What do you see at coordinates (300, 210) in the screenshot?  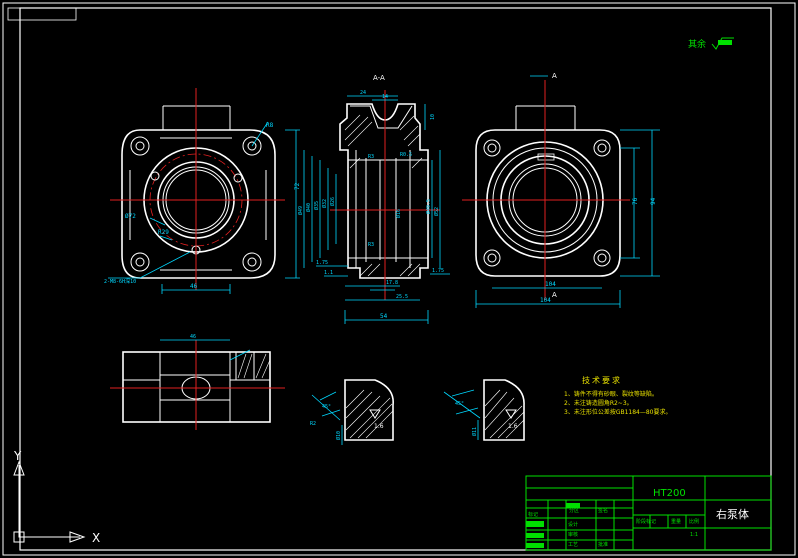 I see `dim-text: Ø49` at bounding box center [300, 210].